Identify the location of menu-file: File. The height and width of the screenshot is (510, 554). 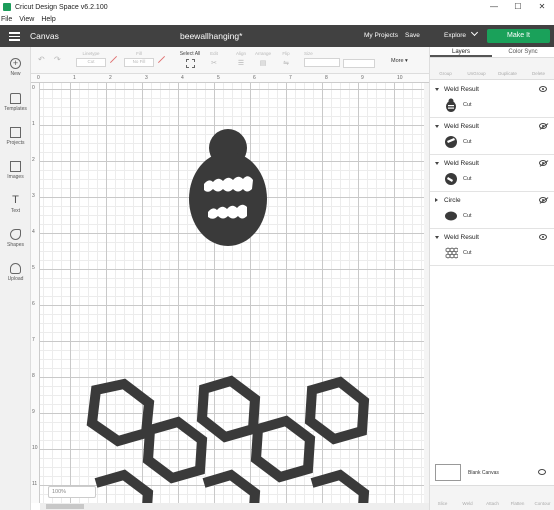
(6, 19).